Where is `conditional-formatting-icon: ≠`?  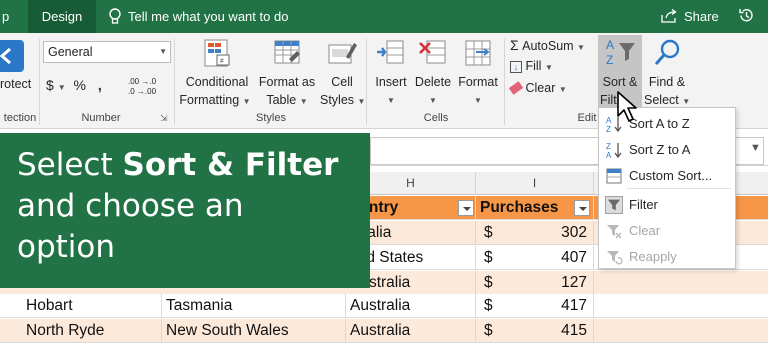
conditional-formatting-icon: ≠ is located at coordinates (217, 53).